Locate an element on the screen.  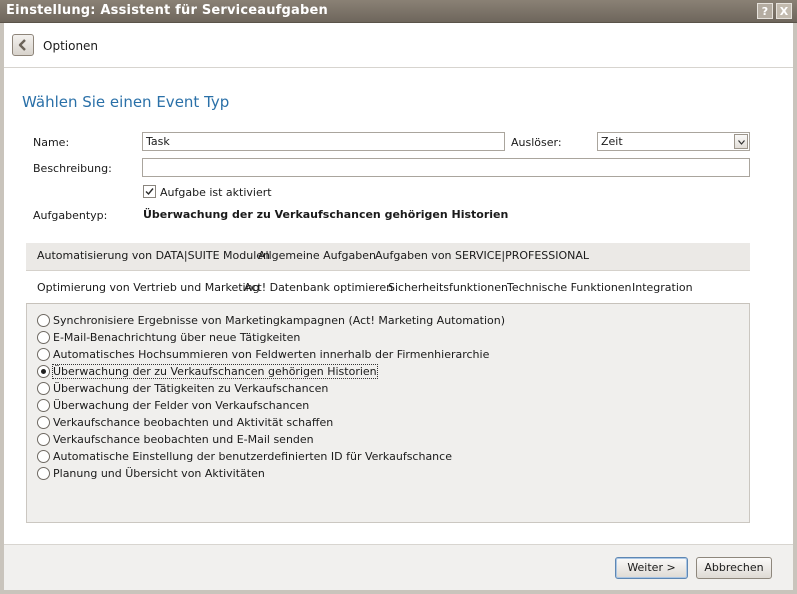
description-label: Beschreibung: is located at coordinates (72, 168).